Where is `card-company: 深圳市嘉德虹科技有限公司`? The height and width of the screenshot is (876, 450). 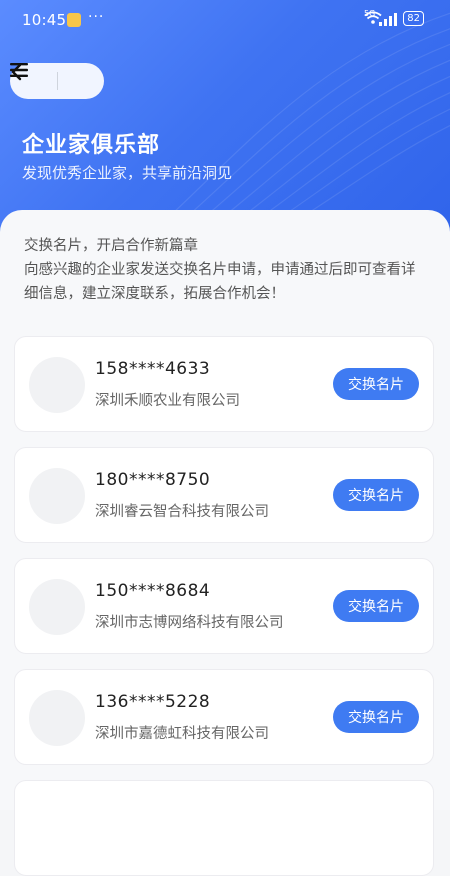 card-company: 深圳市嘉德虹科技有限公司 is located at coordinates (182, 734).